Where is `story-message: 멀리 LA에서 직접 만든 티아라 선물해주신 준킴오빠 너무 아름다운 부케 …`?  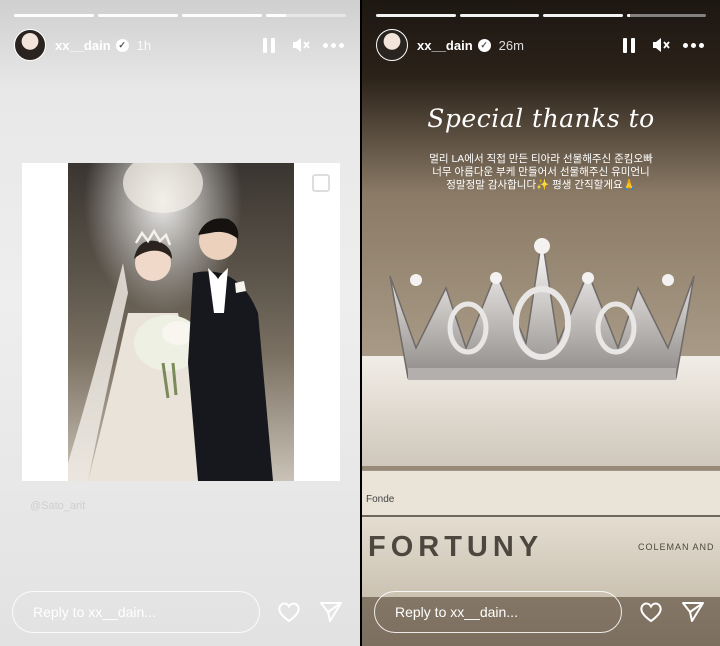 story-message: 멀리 LA에서 직접 만든 티아라 선물해주신 준킴오빠 너무 아름다운 부케 … is located at coordinates (541, 172).